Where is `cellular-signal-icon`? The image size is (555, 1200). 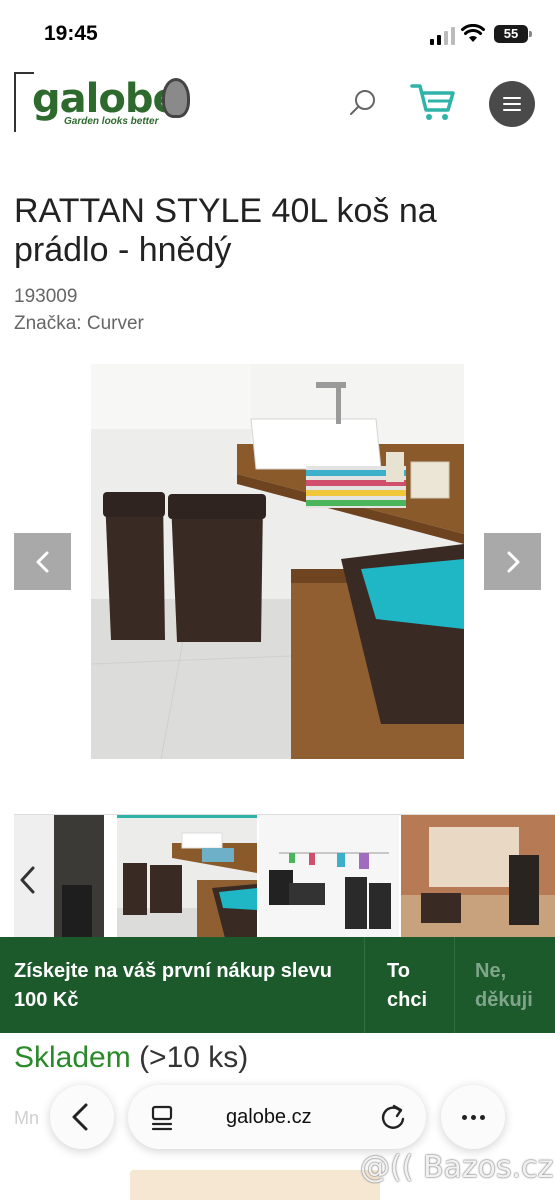
cellular-signal-icon is located at coordinates (443, 36).